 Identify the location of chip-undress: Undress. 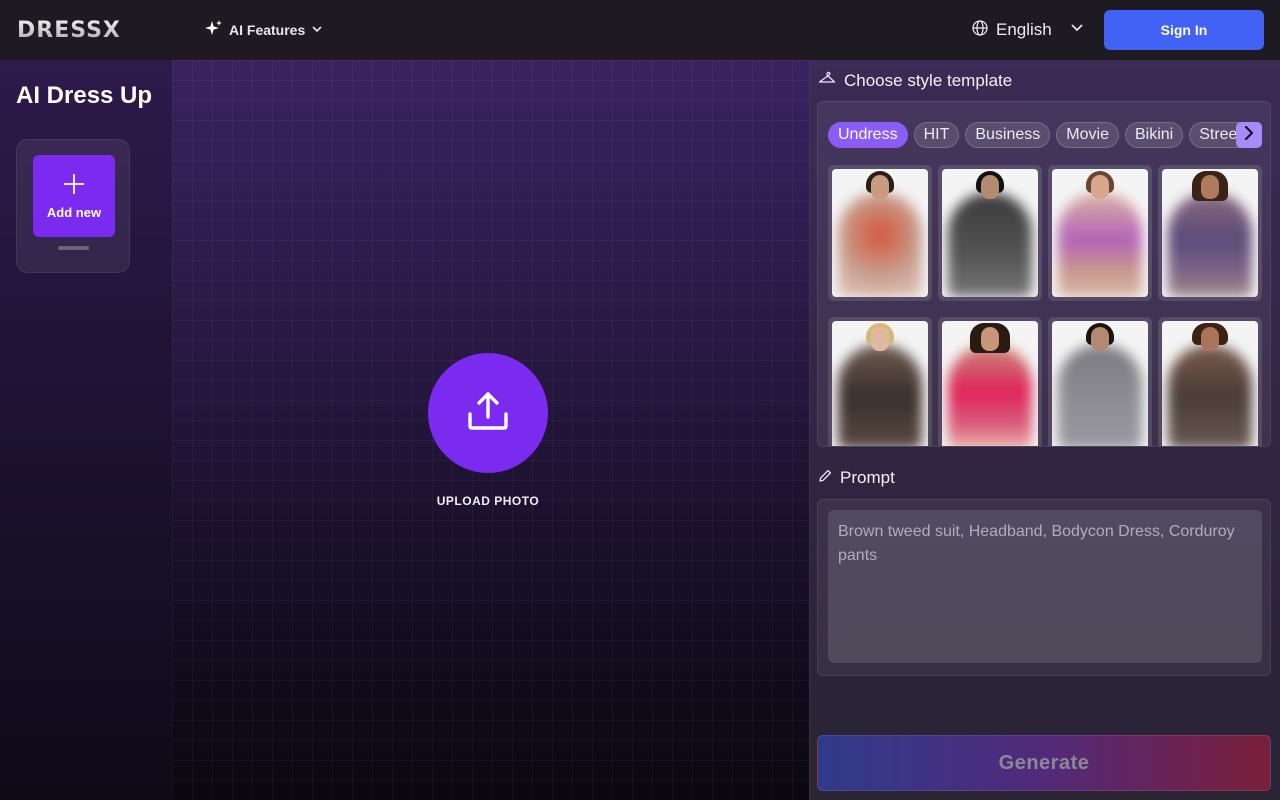
(868, 135).